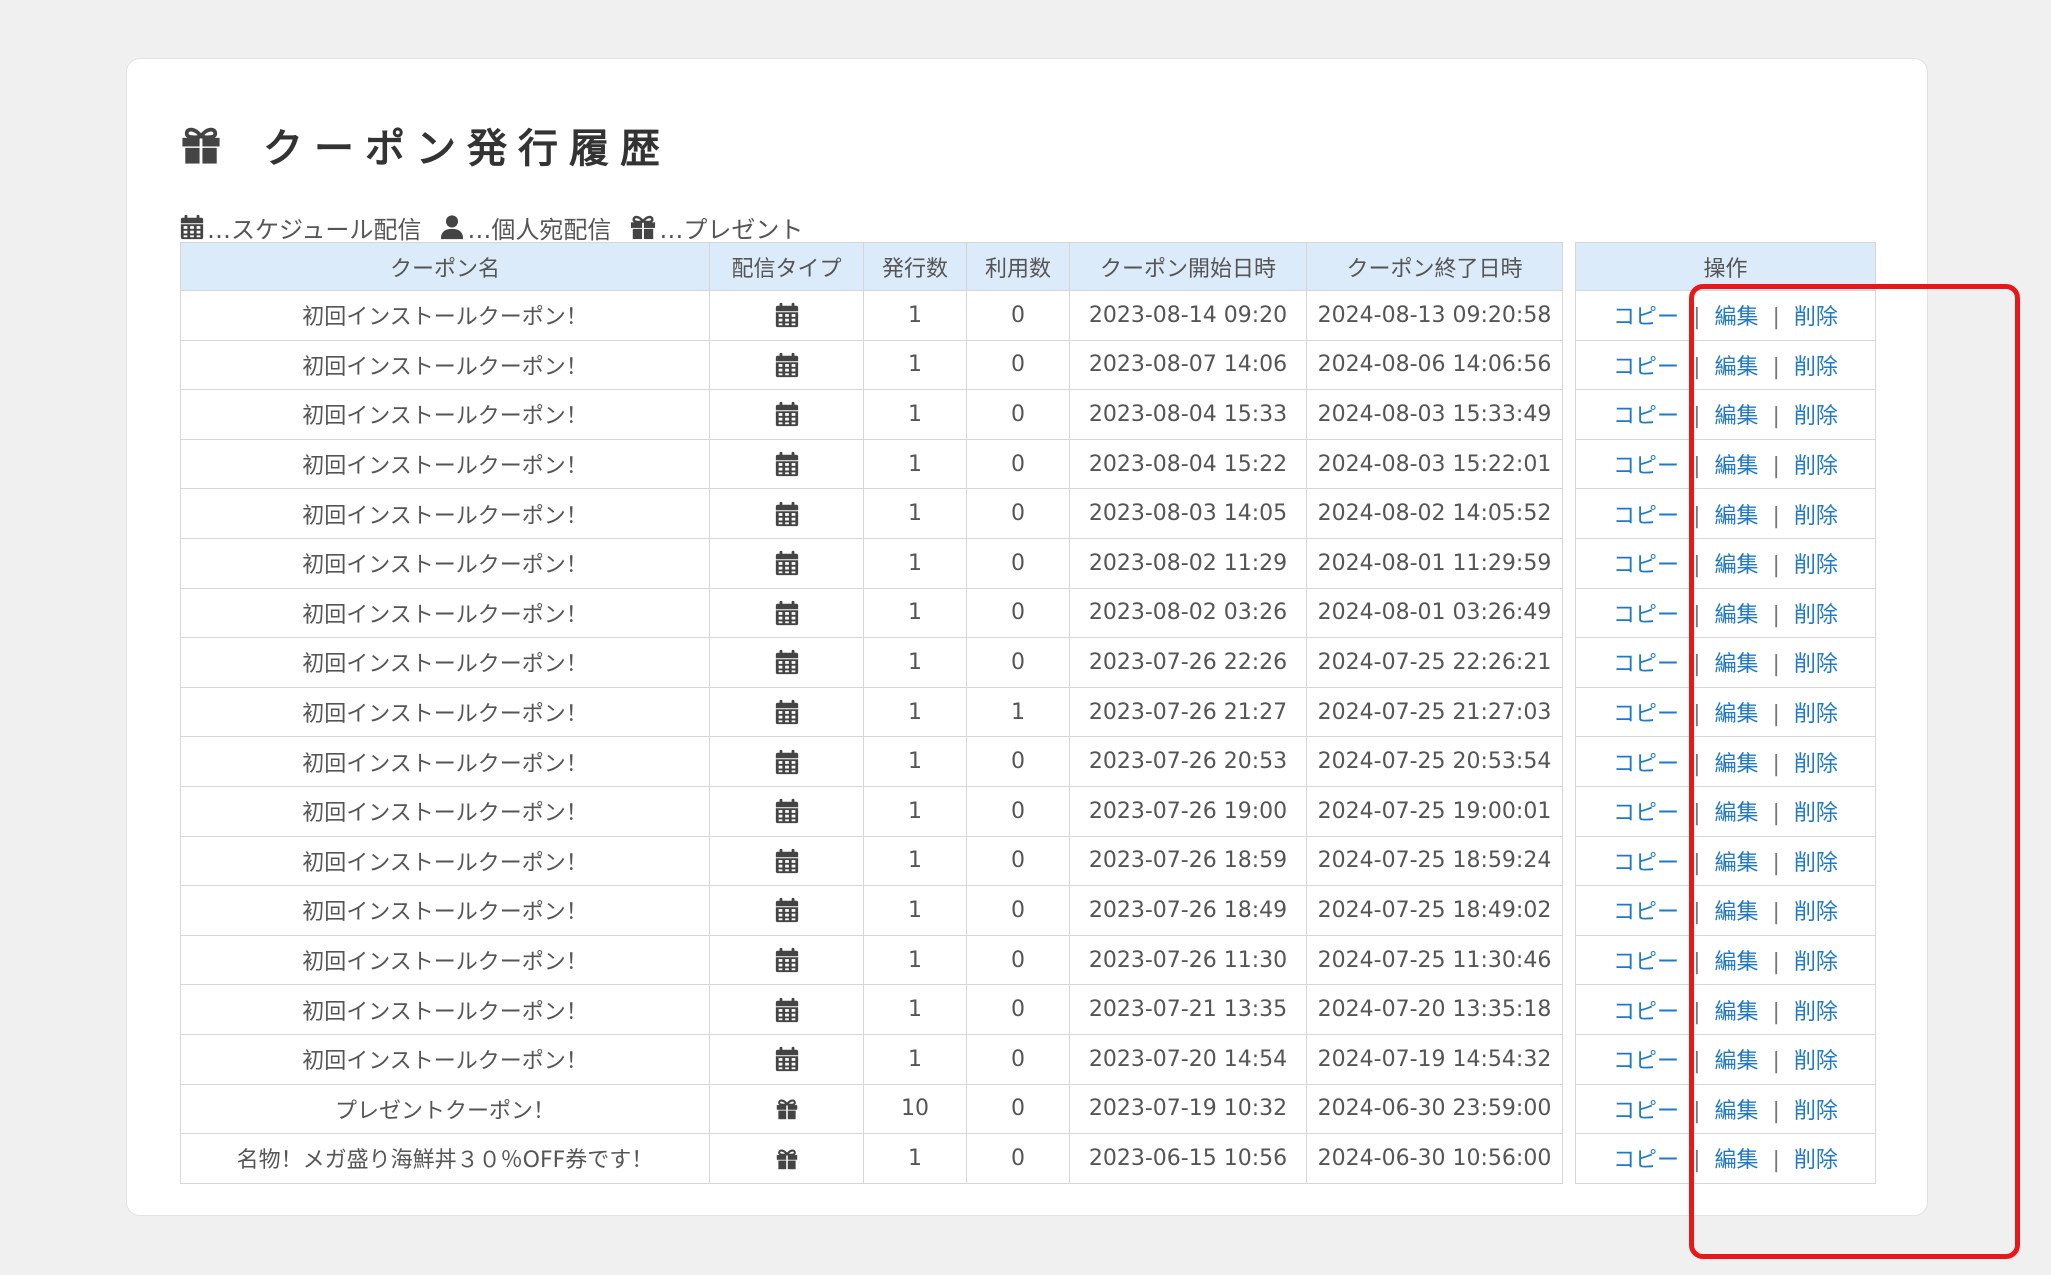  I want to click on legend-label: …プレゼント, so click(731, 229).